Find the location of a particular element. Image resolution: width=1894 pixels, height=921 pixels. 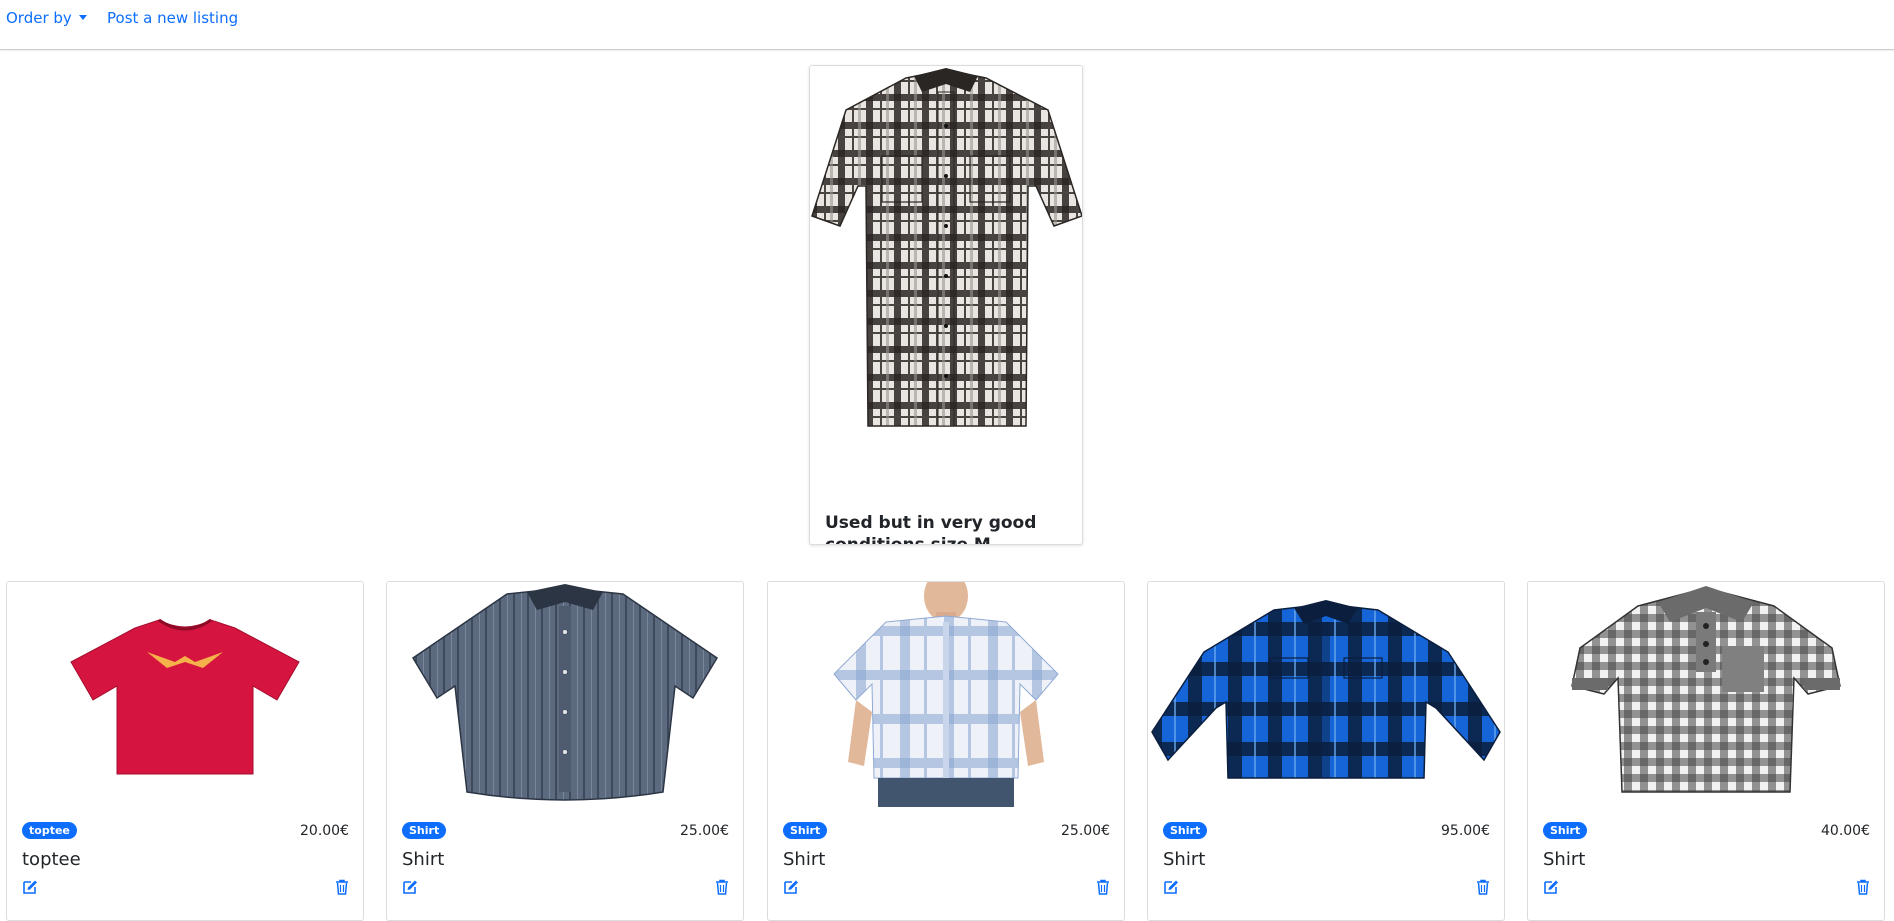

price-label: 40.00€ is located at coordinates (1845, 831).